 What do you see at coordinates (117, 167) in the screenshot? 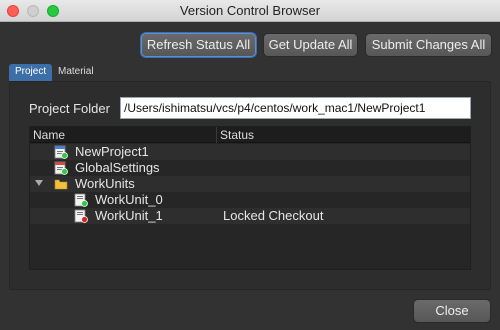
I see `tree-row-name: GlobalSettings` at bounding box center [117, 167].